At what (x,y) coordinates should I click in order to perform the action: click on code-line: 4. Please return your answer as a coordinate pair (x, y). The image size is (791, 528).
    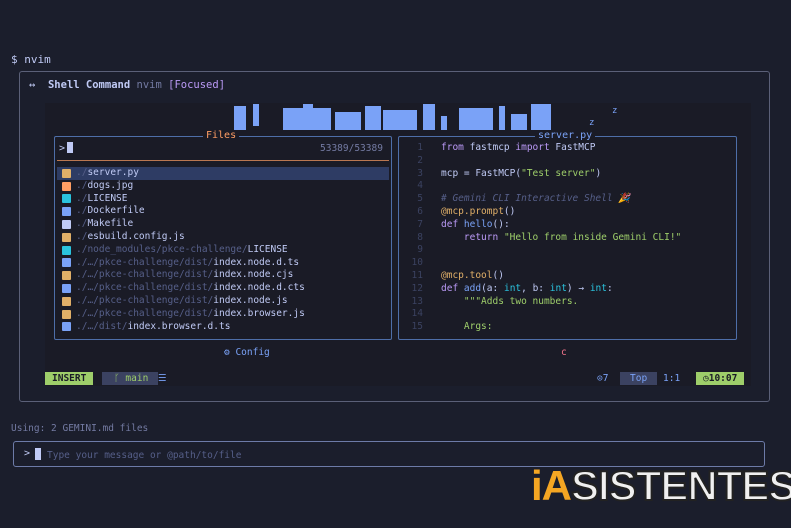
    Looking at the image, I should click on (568, 186).